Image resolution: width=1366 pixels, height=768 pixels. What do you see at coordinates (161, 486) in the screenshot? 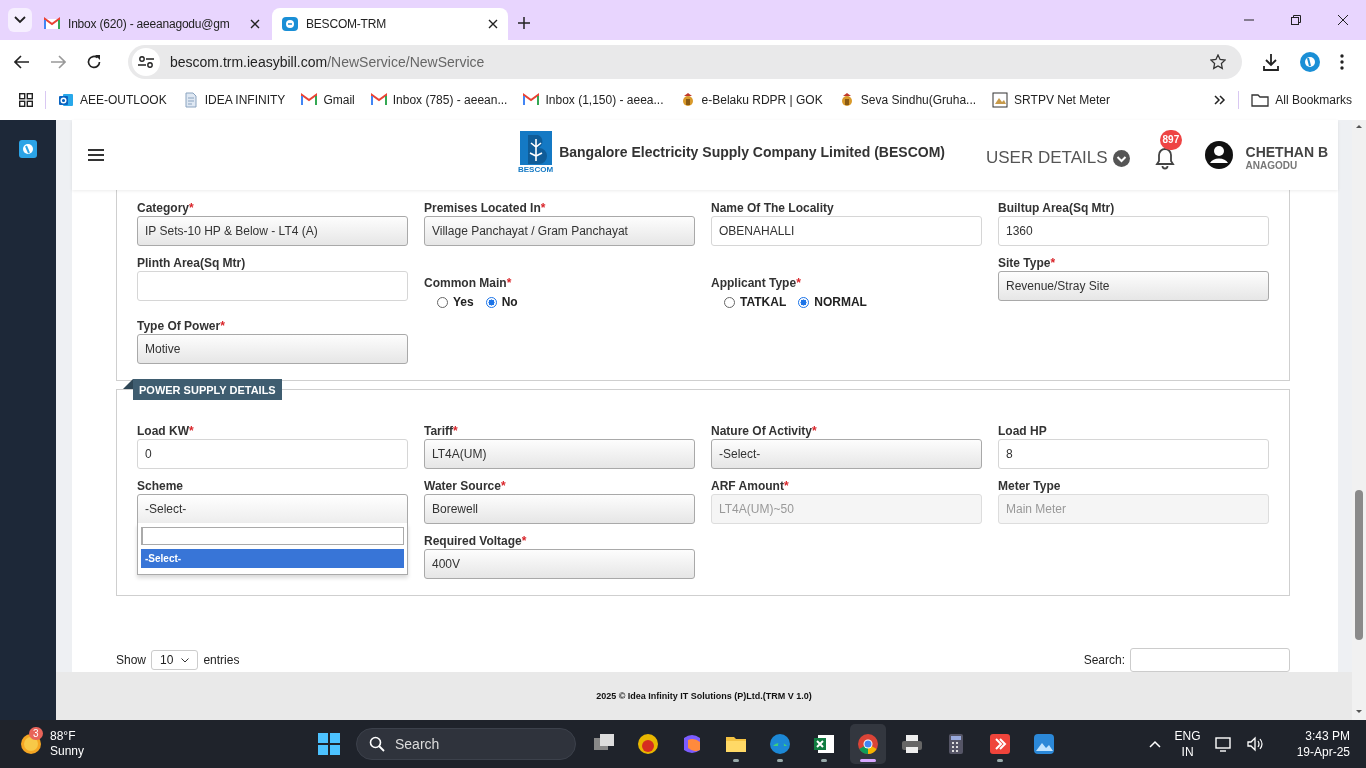
I see `field-label: Scheme` at bounding box center [161, 486].